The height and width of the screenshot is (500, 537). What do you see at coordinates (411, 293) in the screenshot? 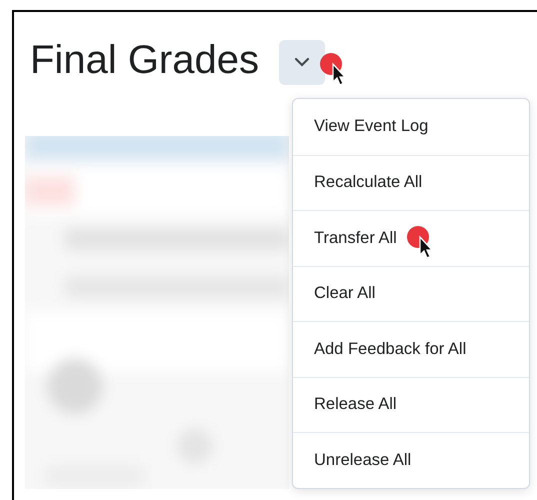
I see `menu-item: Clear All` at bounding box center [411, 293].